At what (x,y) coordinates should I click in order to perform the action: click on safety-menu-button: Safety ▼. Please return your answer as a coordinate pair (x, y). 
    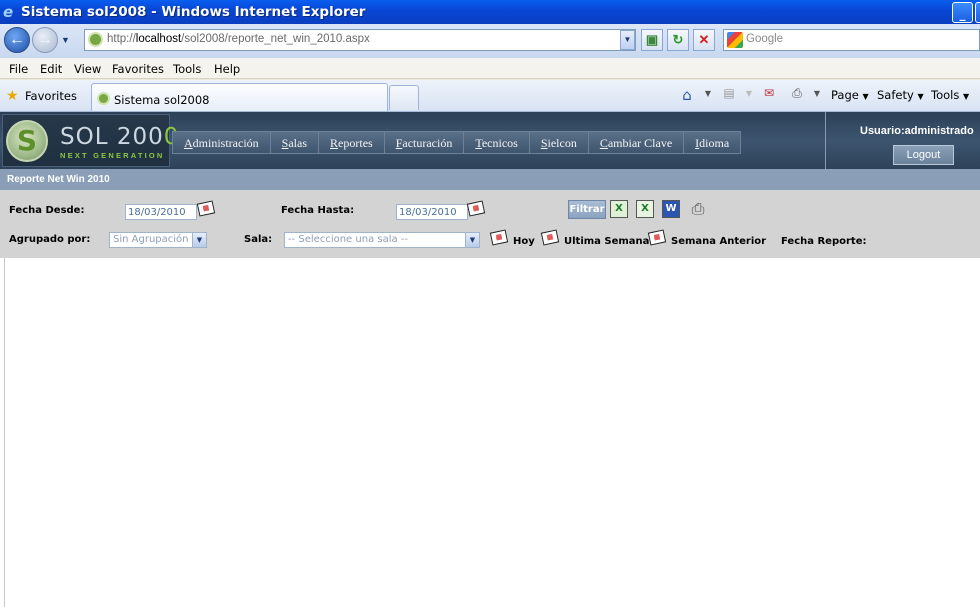
    Looking at the image, I should click on (900, 95).